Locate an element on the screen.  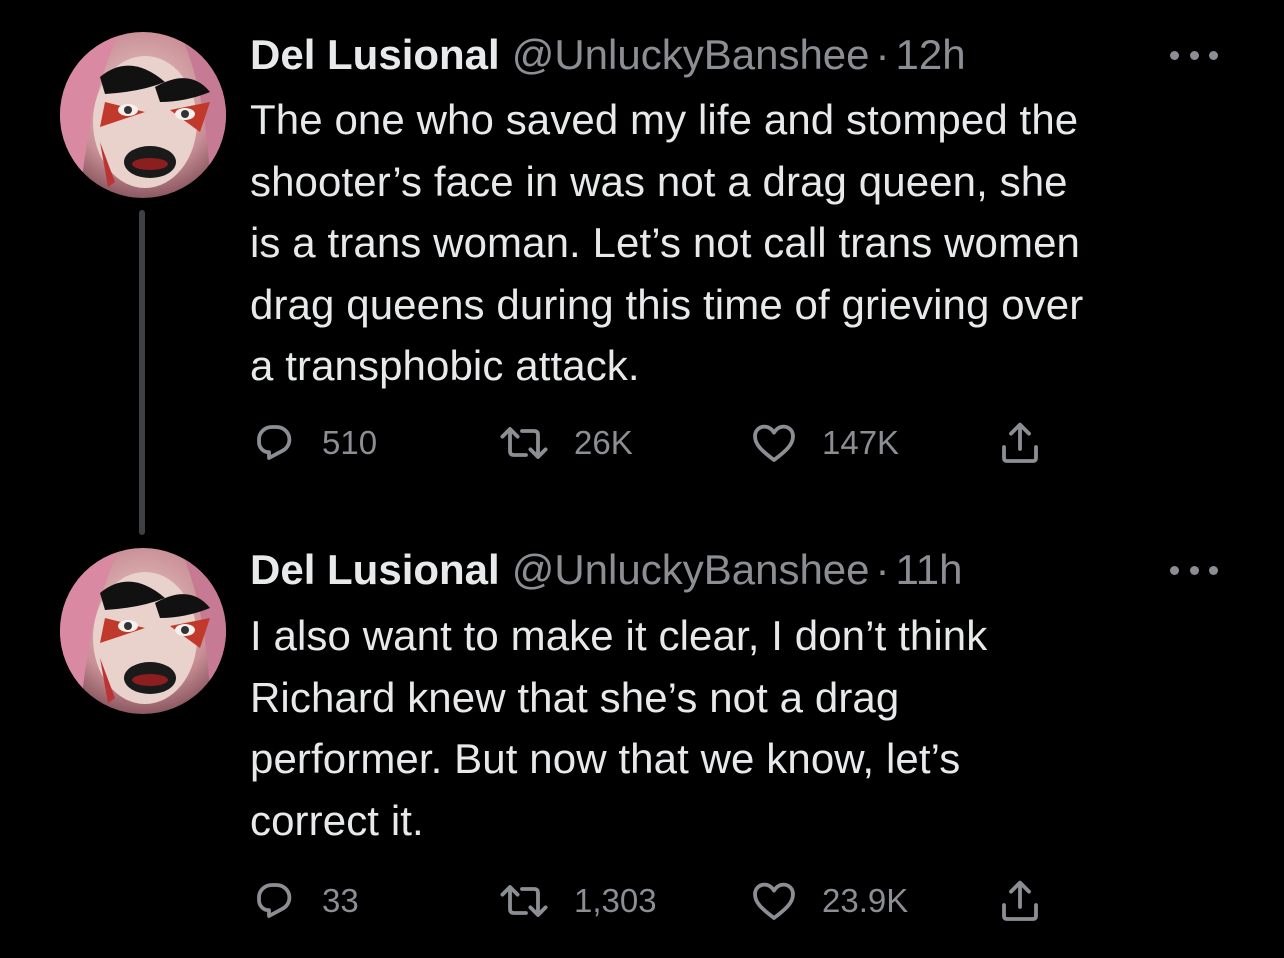
like-button: 147K is located at coordinates (824, 443).